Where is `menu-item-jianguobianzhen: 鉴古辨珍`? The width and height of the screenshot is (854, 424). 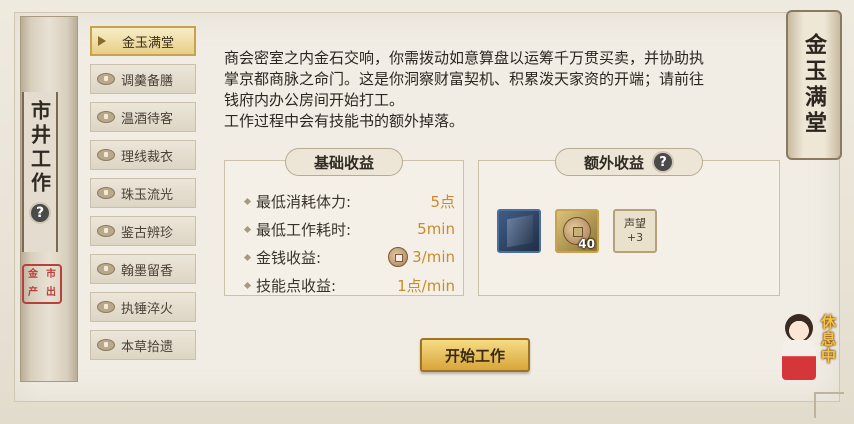 menu-item-jianguobianzhen: 鉴古辨珍 is located at coordinates (143, 231).